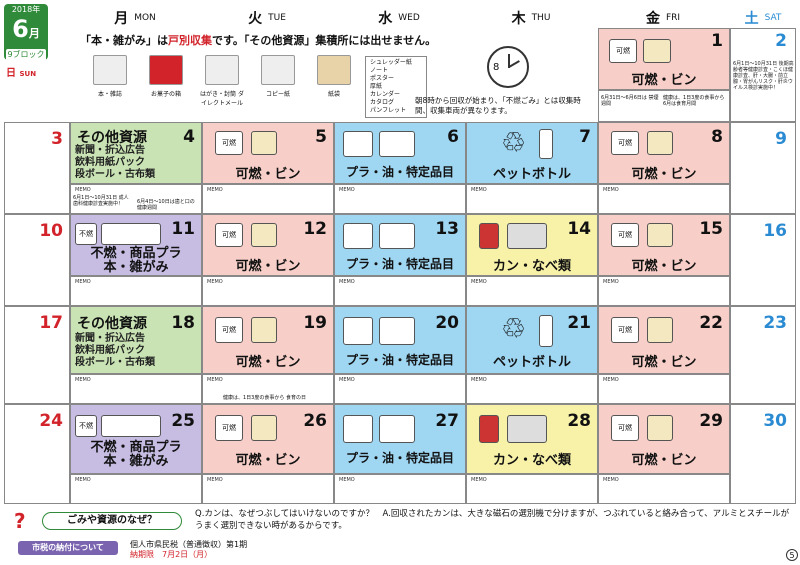 The height and width of the screenshot is (565, 800). I want to click on text-label: 5, so click(321, 137).